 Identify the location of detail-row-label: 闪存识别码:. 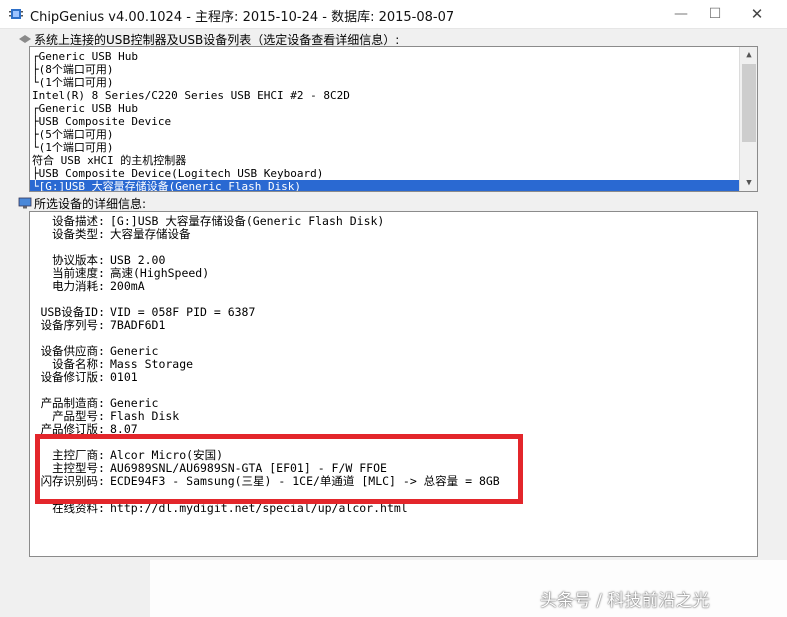
(72, 481).